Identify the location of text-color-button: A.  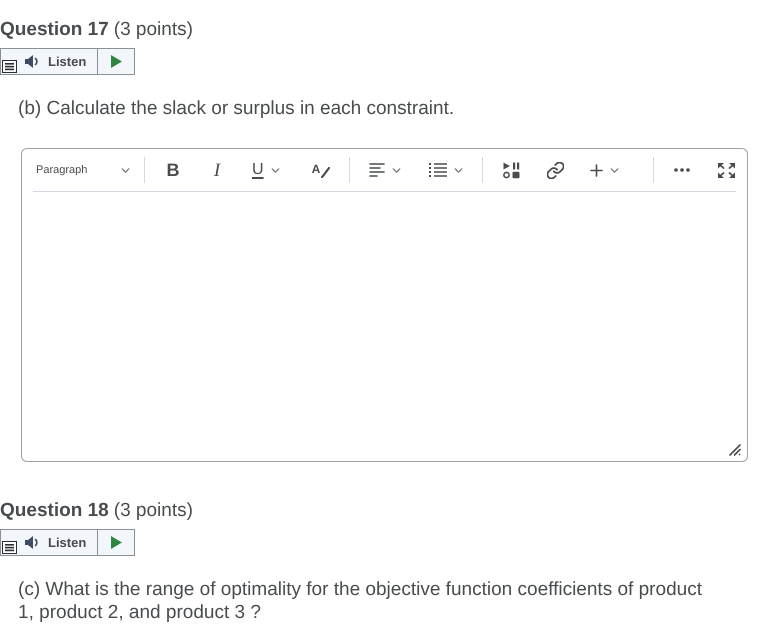
(321, 170).